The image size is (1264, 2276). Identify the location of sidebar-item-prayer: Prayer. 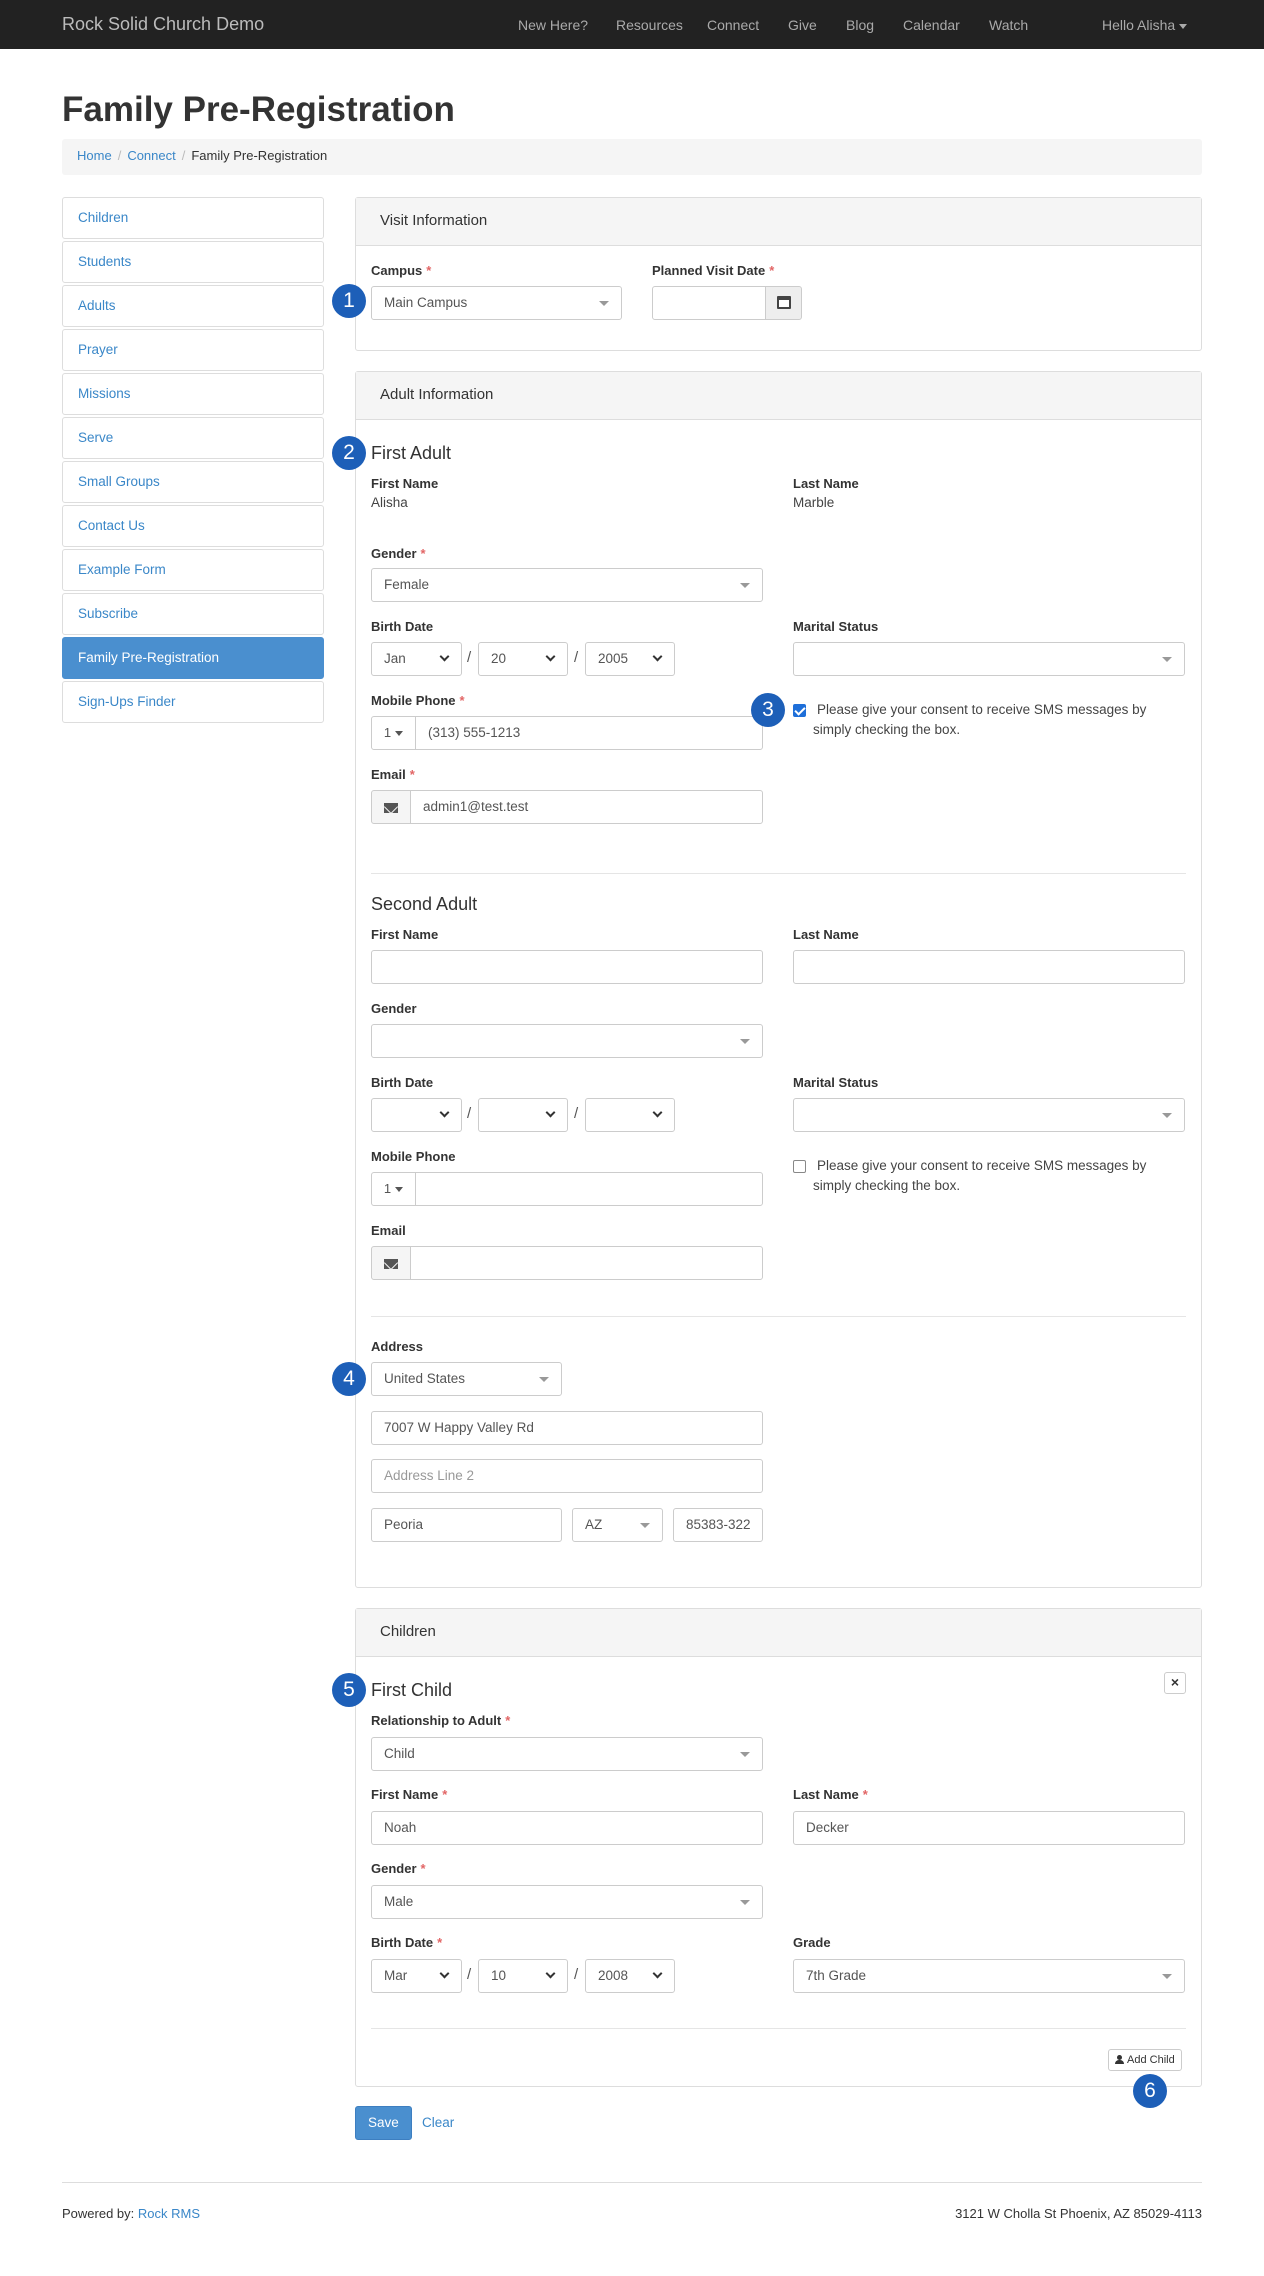
(193, 350).